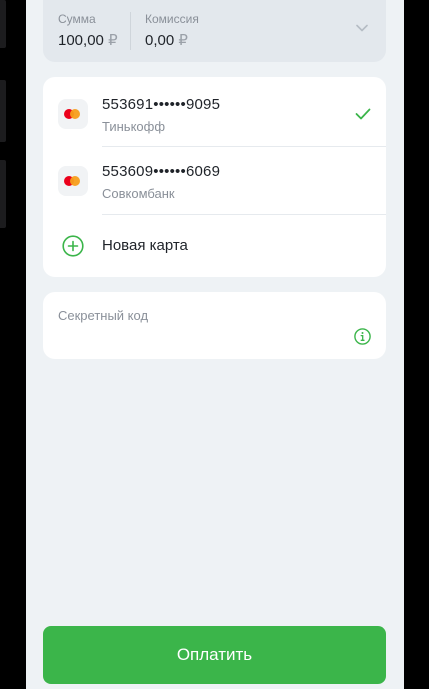 The image size is (429, 689). What do you see at coordinates (73, 246) in the screenshot?
I see `plus-circle-icon` at bounding box center [73, 246].